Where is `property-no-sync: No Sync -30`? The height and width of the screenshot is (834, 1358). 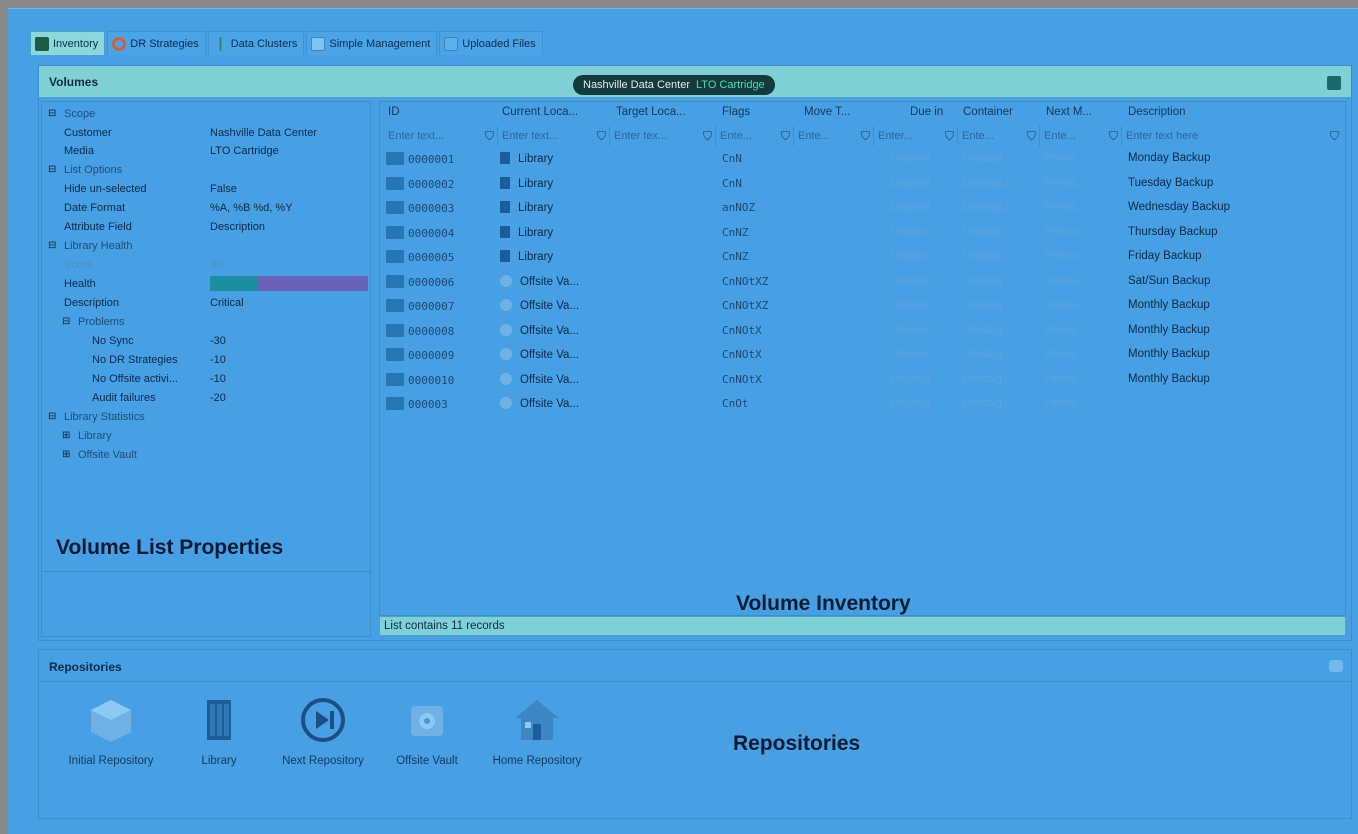
property-no-sync: No Sync -30 is located at coordinates (207, 340).